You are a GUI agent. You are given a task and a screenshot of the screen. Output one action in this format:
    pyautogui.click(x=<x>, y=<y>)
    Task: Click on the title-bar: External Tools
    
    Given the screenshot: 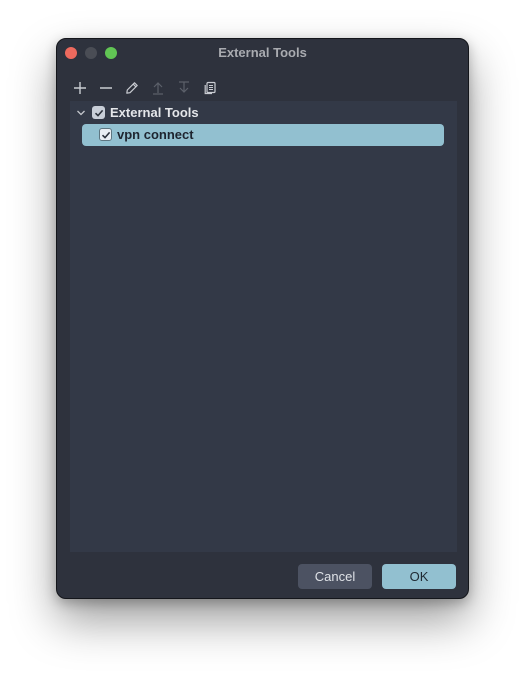 What is the action you would take?
    pyautogui.click(x=262, y=53)
    